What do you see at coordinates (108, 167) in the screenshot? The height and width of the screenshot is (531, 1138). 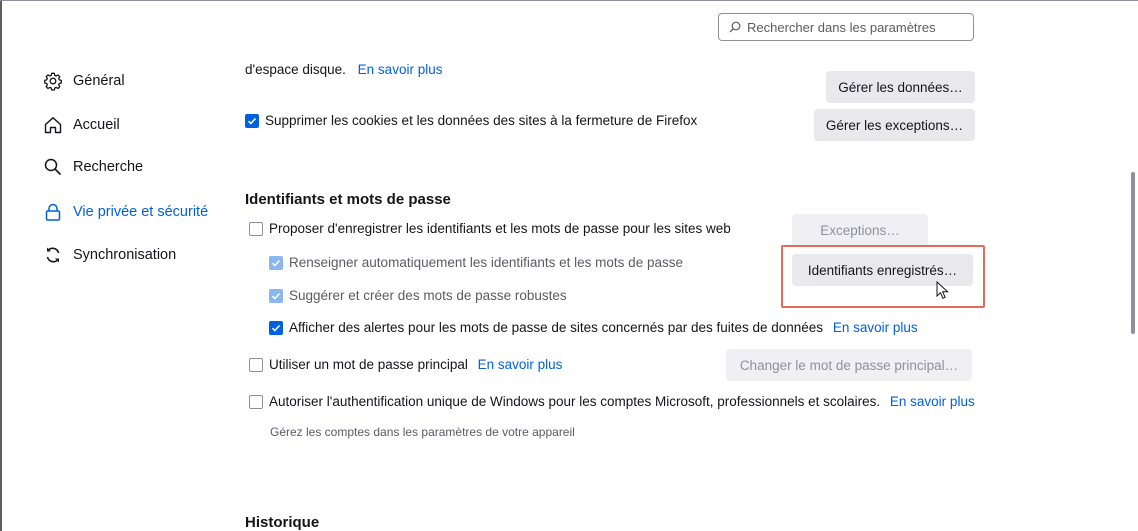 I see `sidebar-item-label: Recherche` at bounding box center [108, 167].